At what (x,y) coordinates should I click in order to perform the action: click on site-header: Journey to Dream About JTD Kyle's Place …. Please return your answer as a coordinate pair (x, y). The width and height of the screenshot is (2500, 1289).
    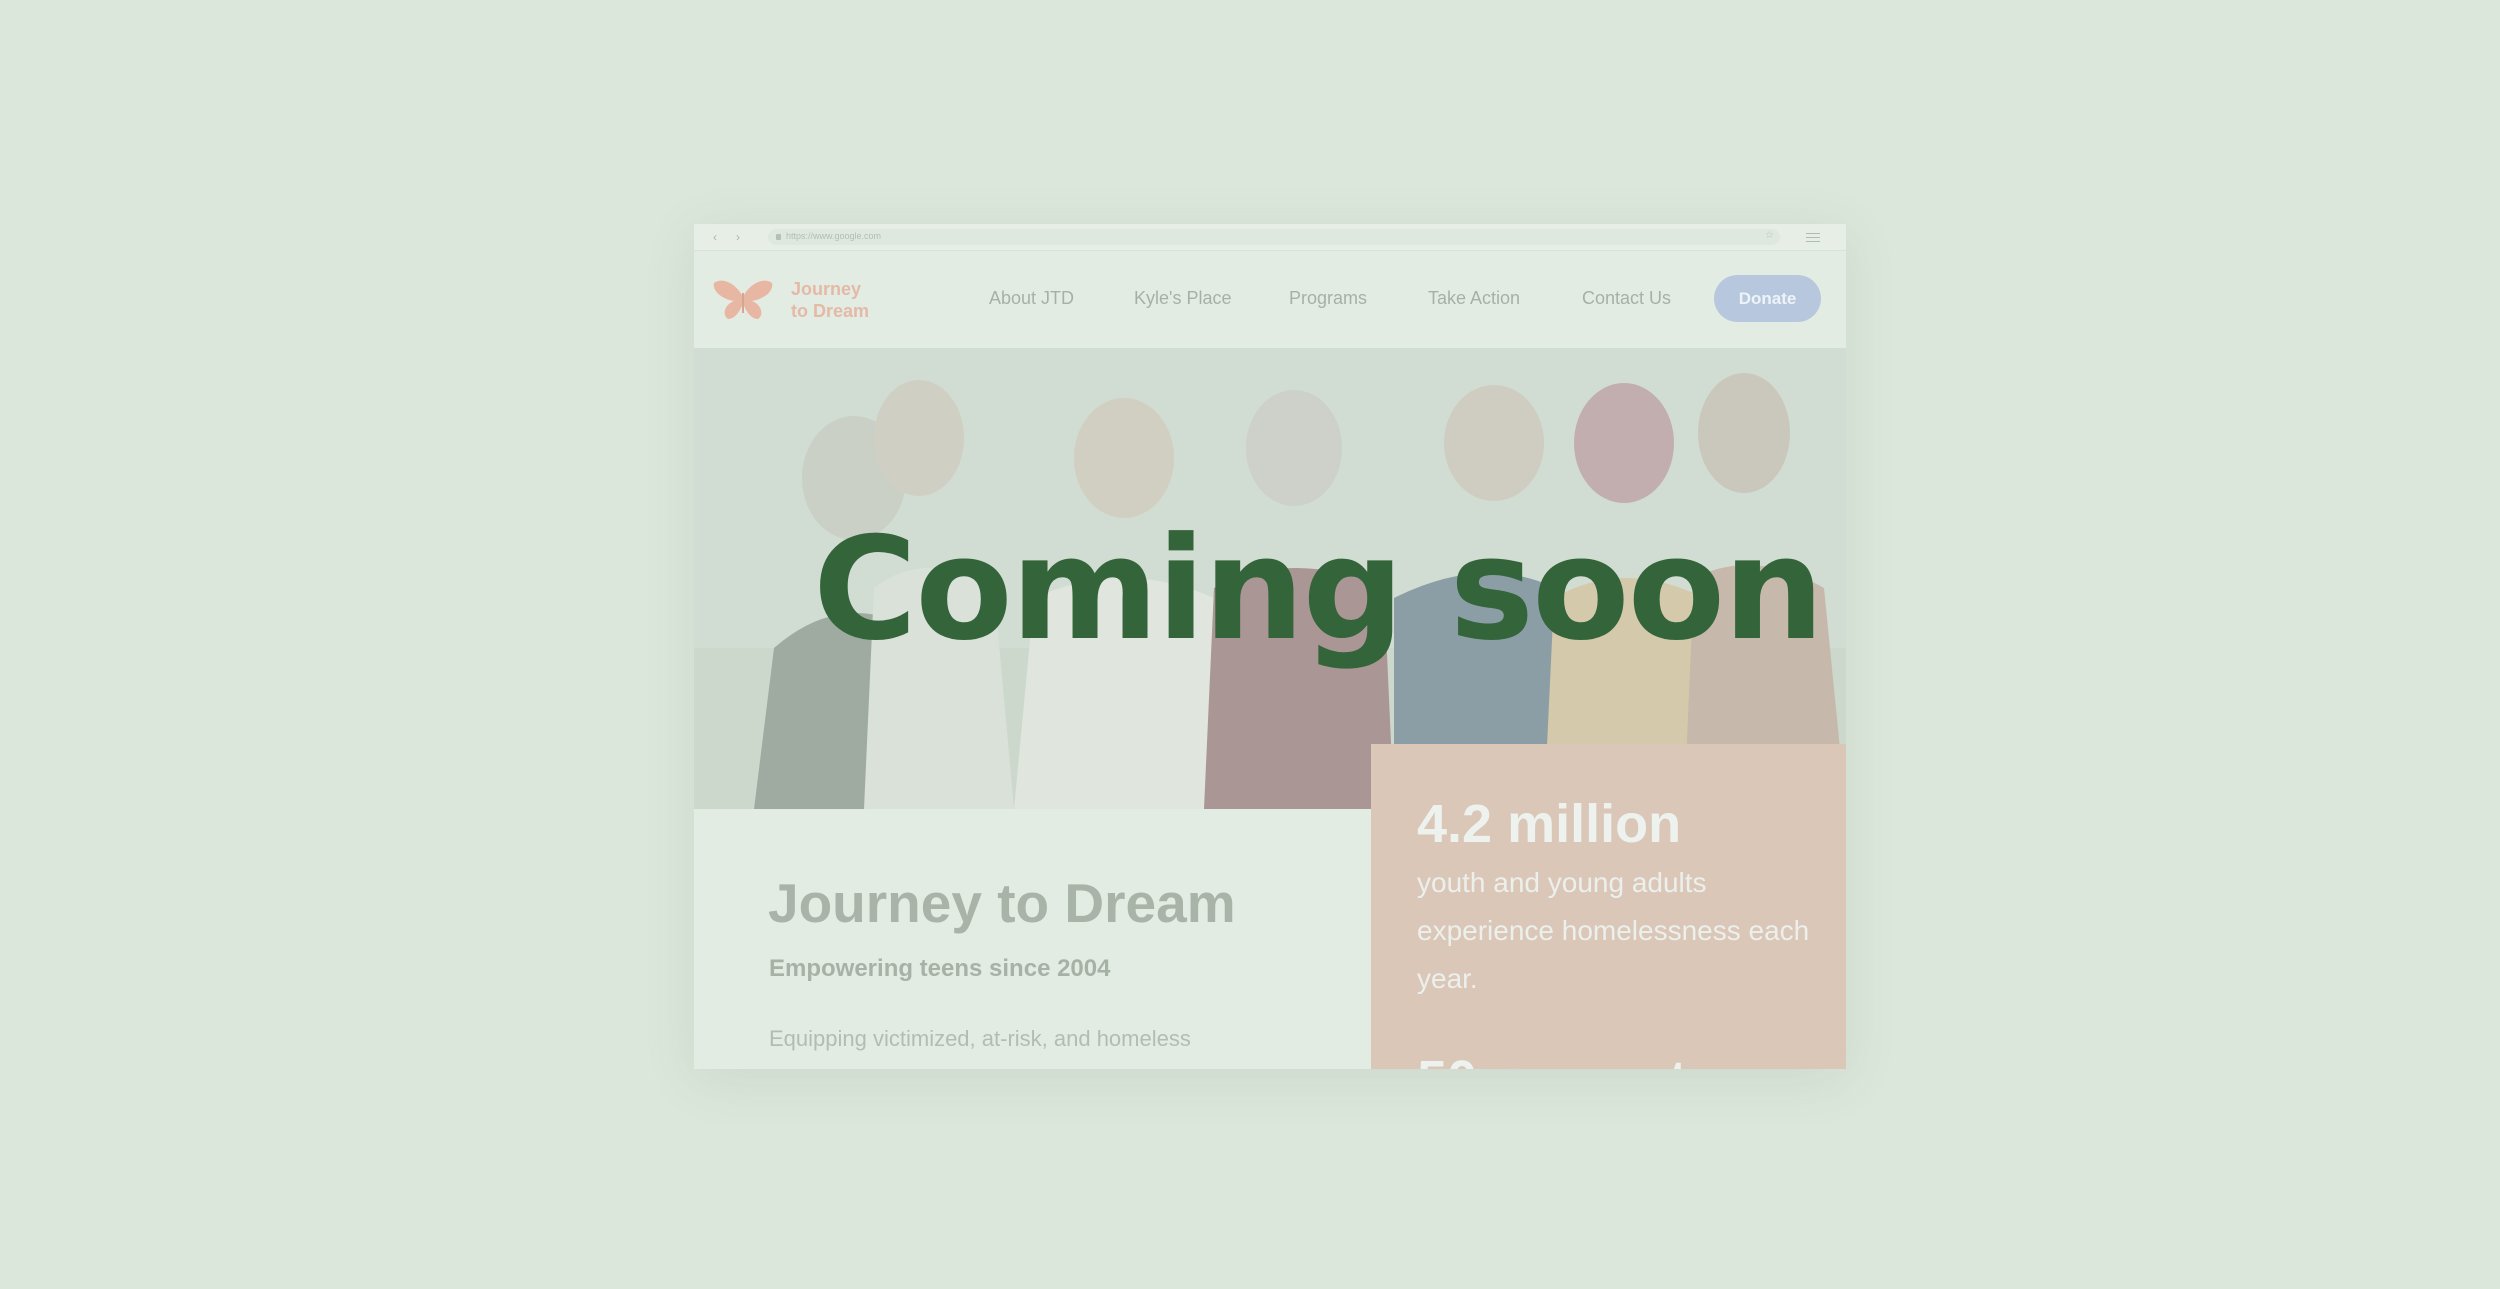
    Looking at the image, I should click on (1270, 299).